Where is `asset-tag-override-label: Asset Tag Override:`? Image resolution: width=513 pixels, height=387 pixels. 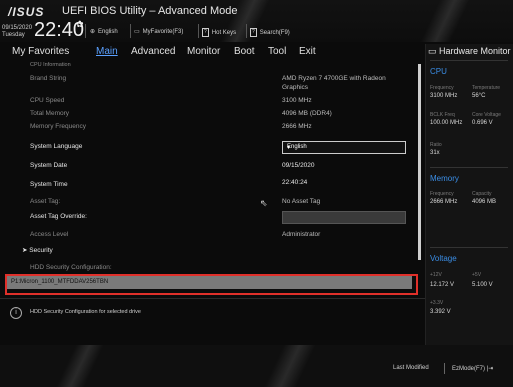
asset-tag-override-label: Asset Tag Override: is located at coordinates (58, 216).